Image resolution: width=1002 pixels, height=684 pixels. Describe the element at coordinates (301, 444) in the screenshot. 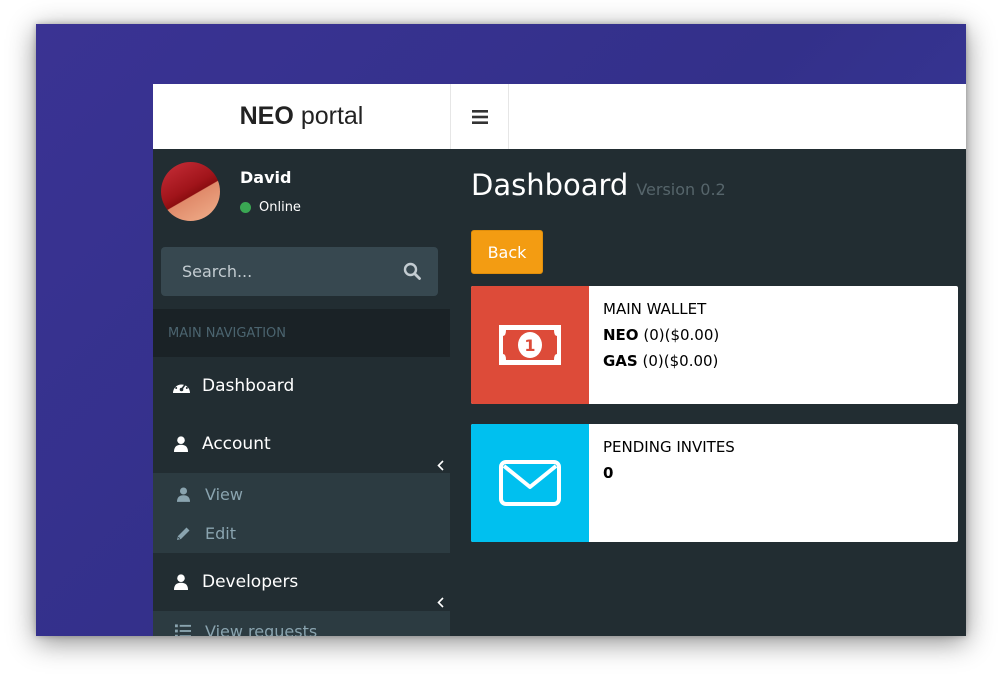

I see `sidebar-item-account: Account` at that location.